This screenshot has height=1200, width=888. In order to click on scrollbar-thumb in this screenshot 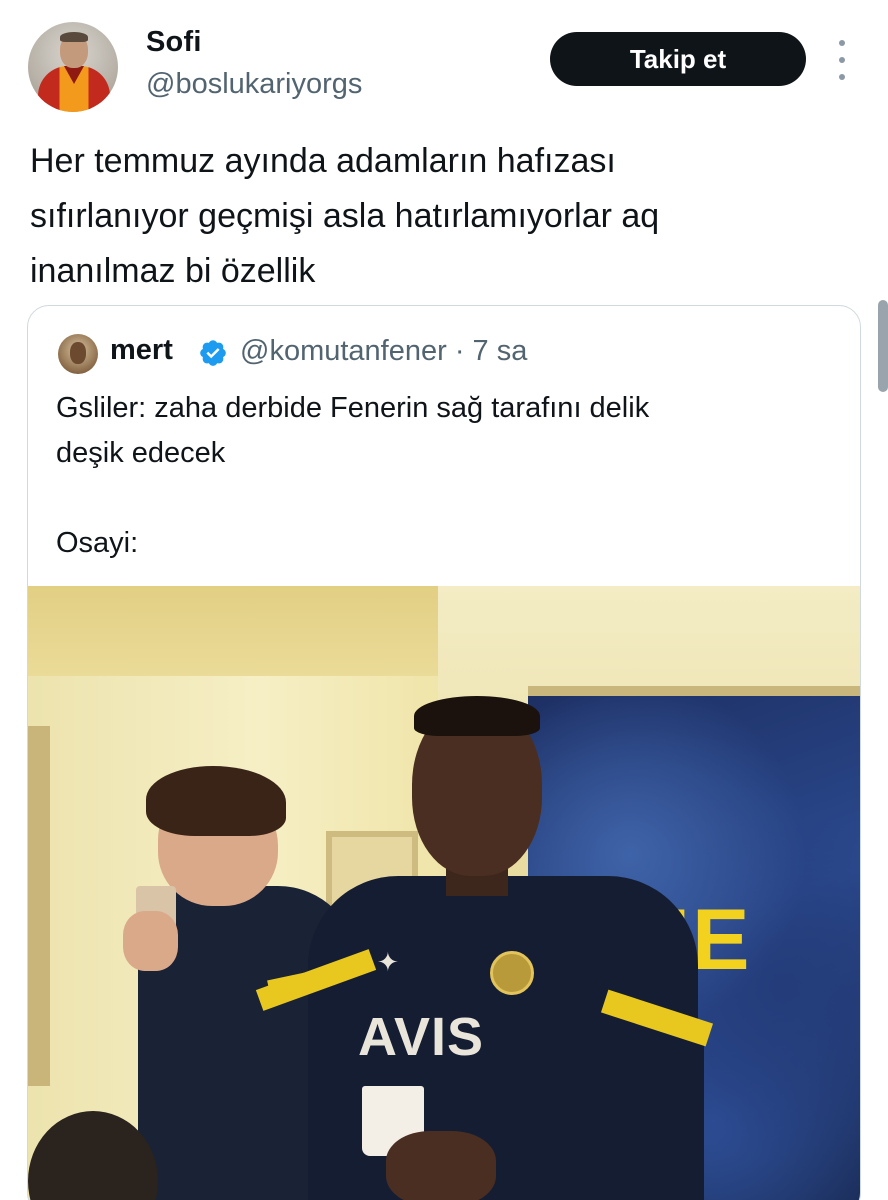, I will do `click(883, 346)`.